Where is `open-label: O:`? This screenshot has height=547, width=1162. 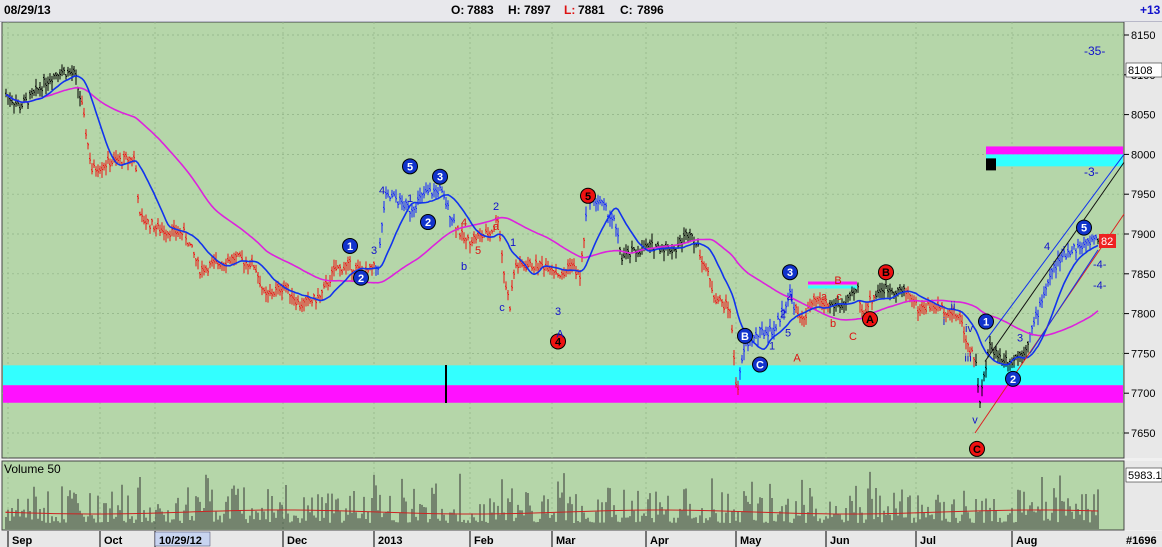 open-label: O: is located at coordinates (458, 10).